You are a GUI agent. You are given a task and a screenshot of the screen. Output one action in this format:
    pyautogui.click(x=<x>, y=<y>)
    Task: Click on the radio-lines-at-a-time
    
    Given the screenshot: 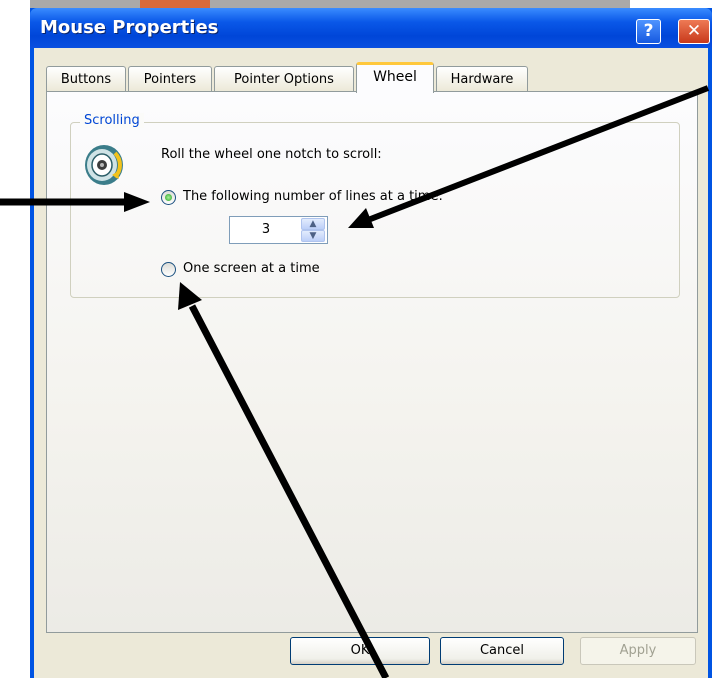 What is the action you would take?
    pyautogui.click(x=168, y=197)
    